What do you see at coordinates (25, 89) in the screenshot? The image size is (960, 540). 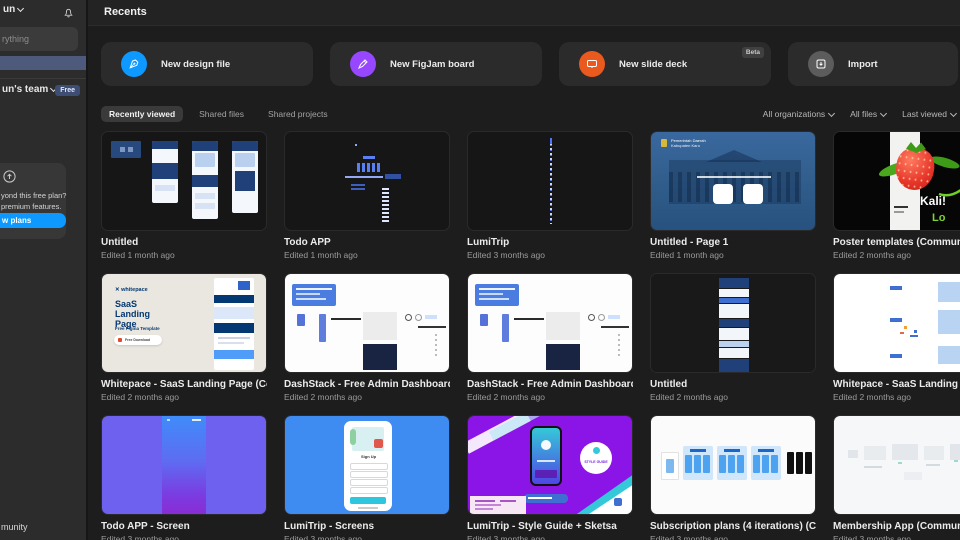 I see `team-name: un's team` at bounding box center [25, 89].